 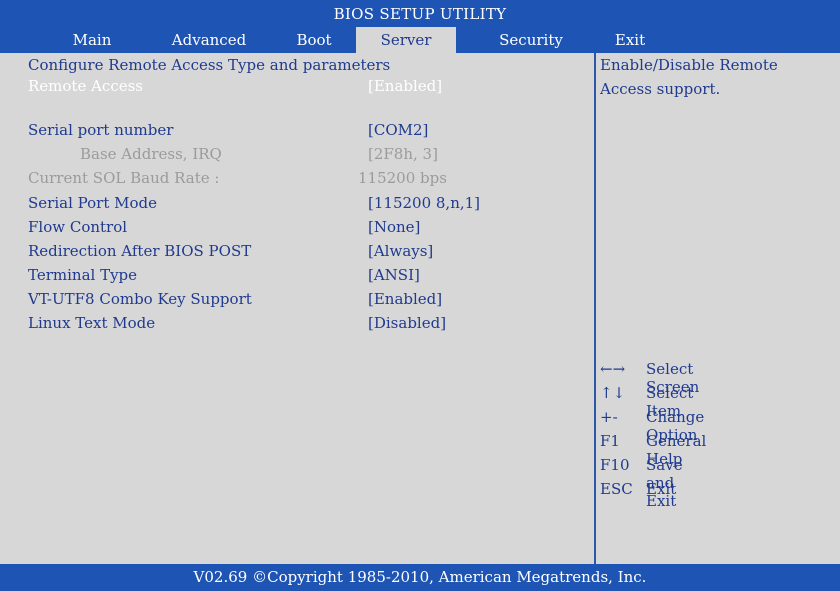 What do you see at coordinates (398, 130) in the screenshot?
I see `setting-value: [COM2]` at bounding box center [398, 130].